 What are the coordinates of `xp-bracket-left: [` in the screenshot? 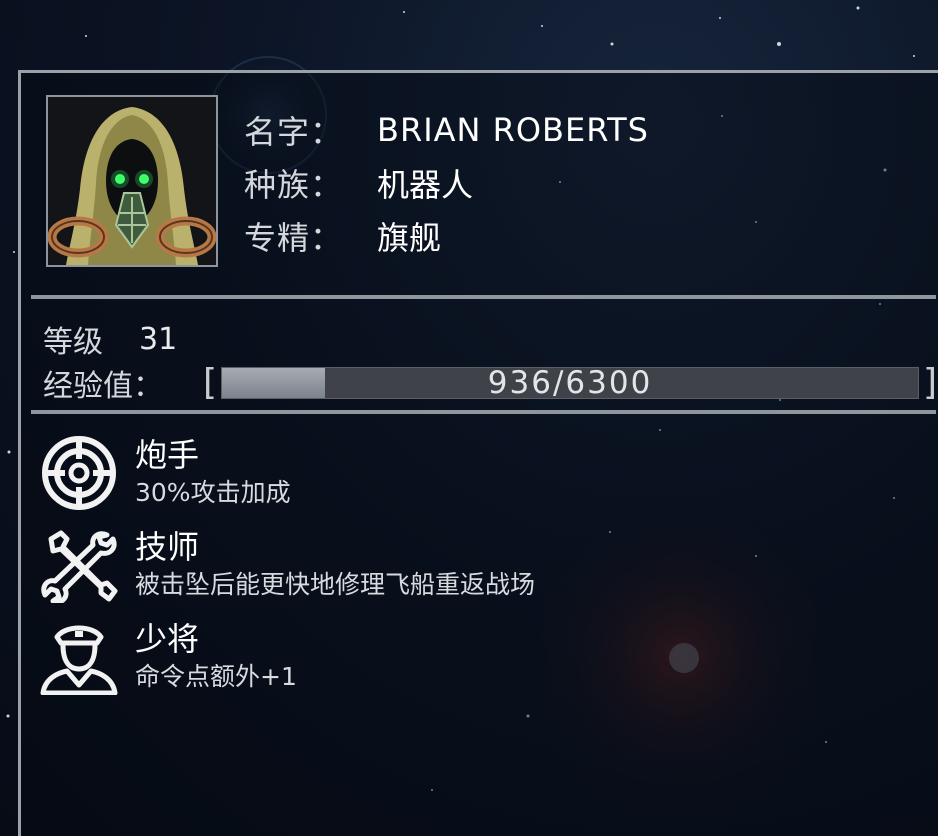 It's located at (210, 382).